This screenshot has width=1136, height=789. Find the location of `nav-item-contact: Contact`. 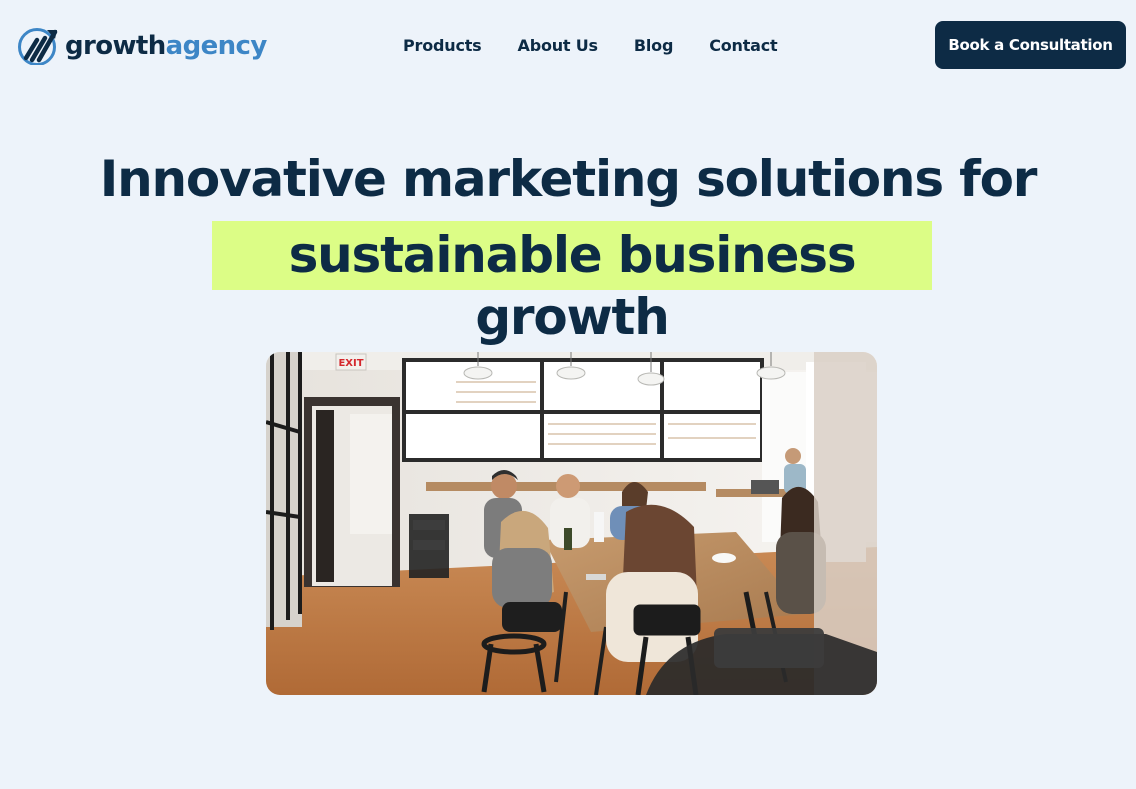

nav-item-contact: Contact is located at coordinates (743, 45).